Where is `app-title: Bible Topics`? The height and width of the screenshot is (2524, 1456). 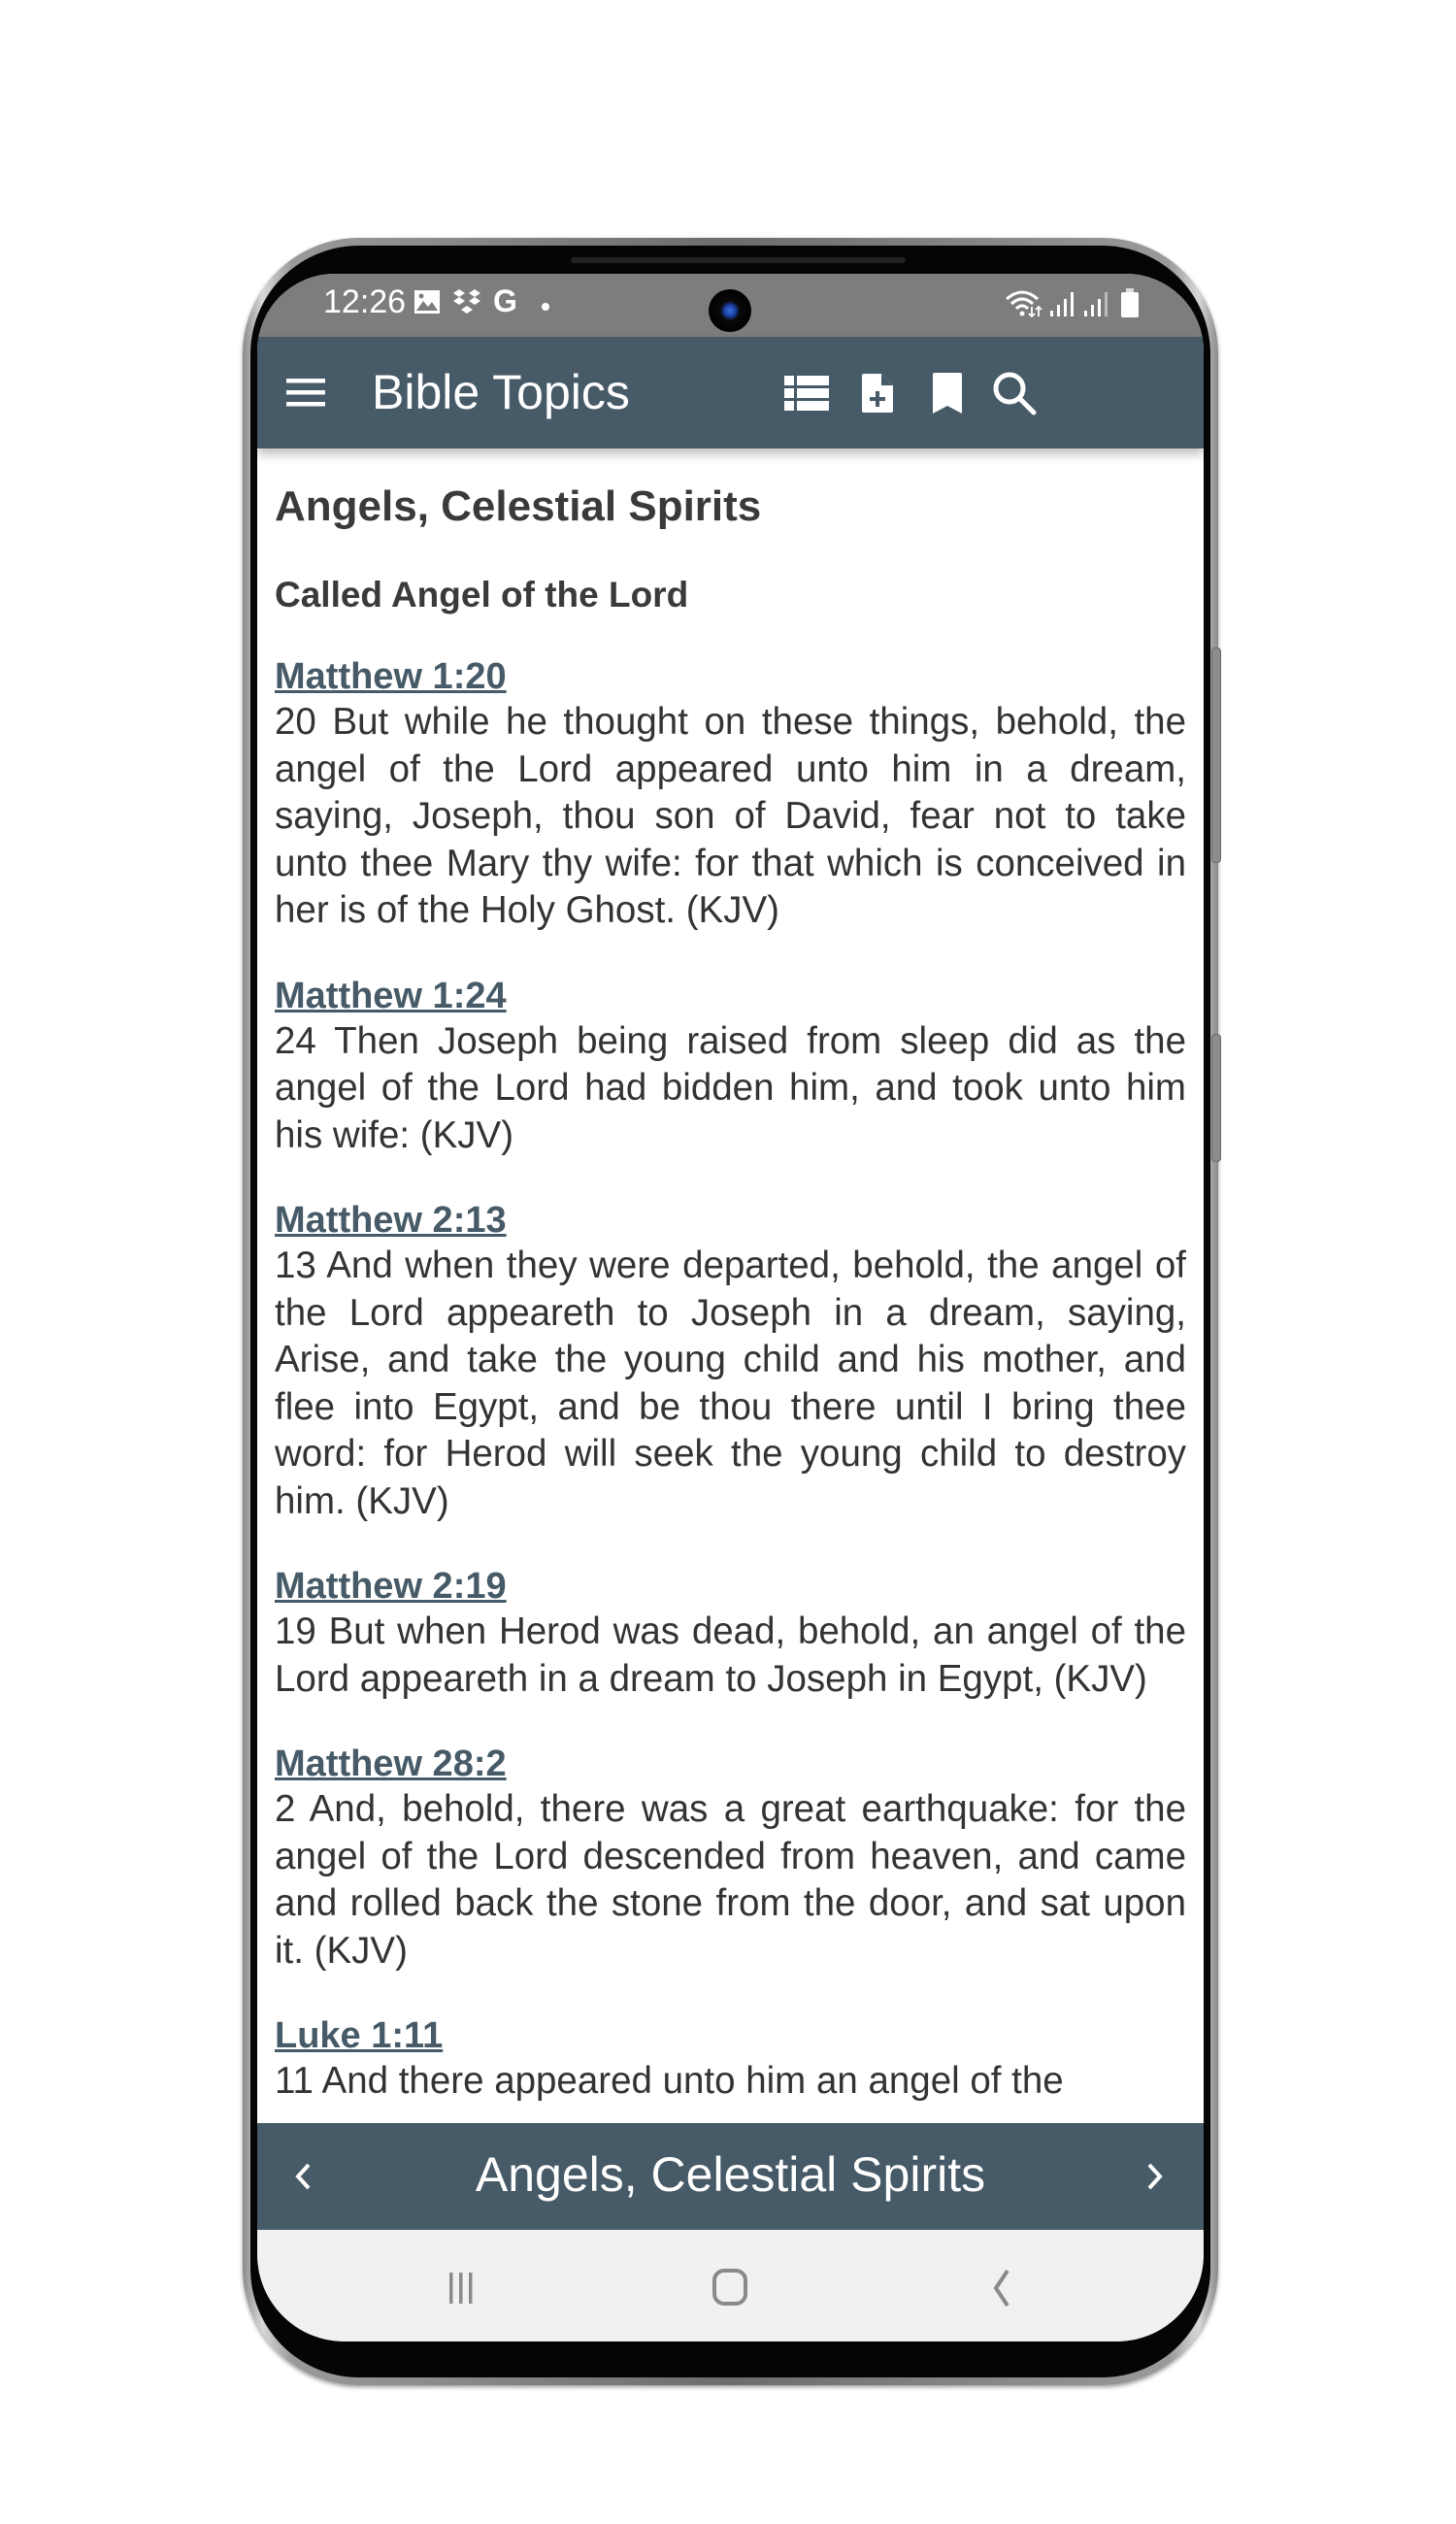 app-title: Bible Topics is located at coordinates (501, 392).